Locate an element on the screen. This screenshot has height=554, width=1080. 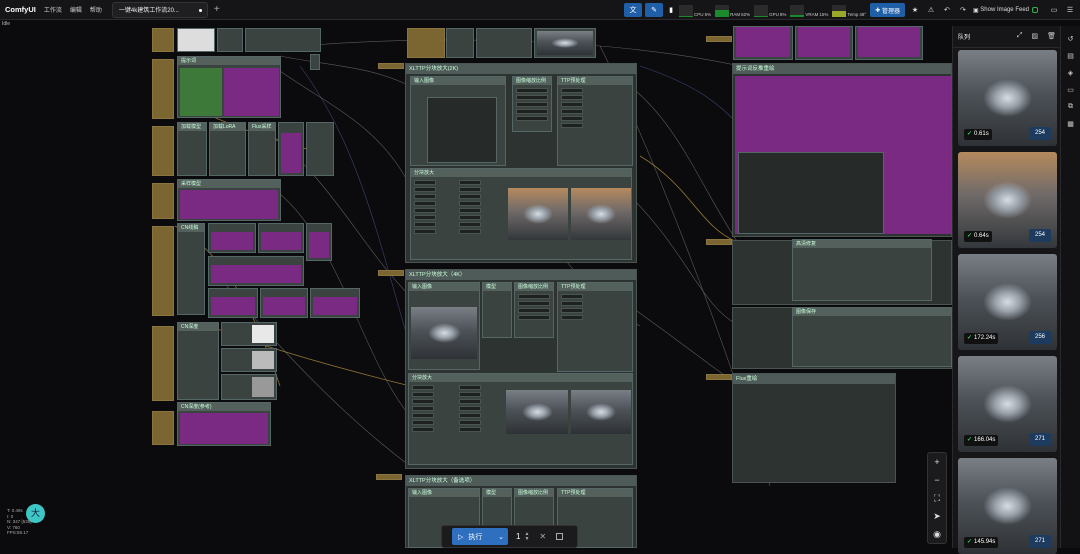
reroute-hub is located at coordinates (315, 62).